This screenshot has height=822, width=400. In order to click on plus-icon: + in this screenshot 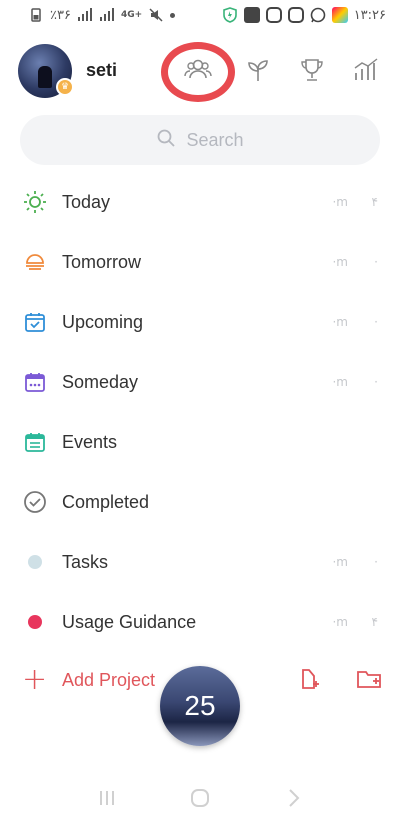, I will do `click(35, 680)`.